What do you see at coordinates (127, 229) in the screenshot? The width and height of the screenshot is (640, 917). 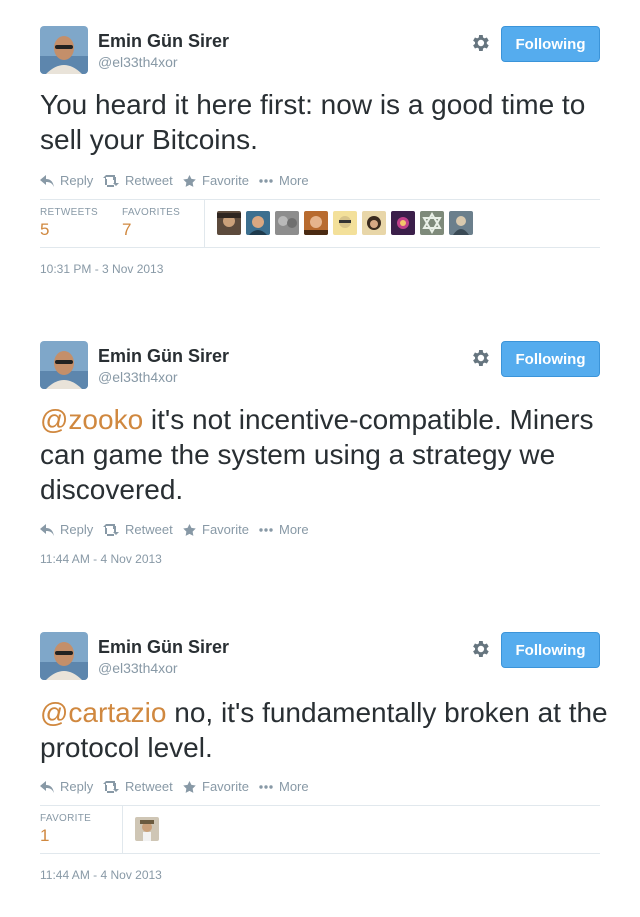 I see `favorites-count: 7` at bounding box center [127, 229].